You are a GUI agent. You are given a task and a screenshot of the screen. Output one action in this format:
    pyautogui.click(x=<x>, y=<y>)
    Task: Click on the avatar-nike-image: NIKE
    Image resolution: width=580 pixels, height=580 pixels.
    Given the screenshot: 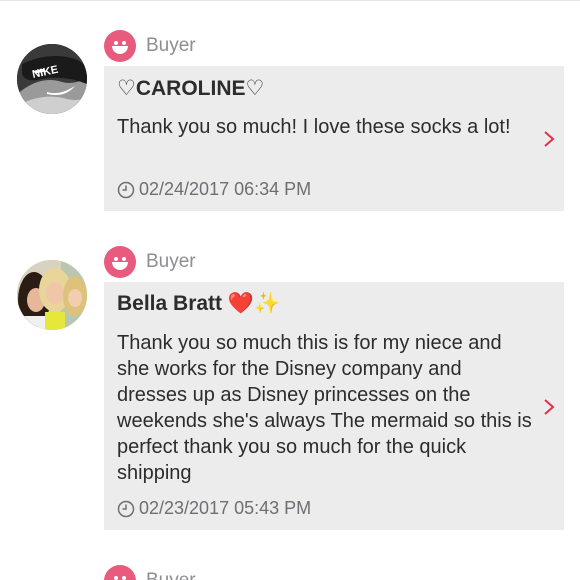 What is the action you would take?
    pyautogui.click(x=52, y=79)
    